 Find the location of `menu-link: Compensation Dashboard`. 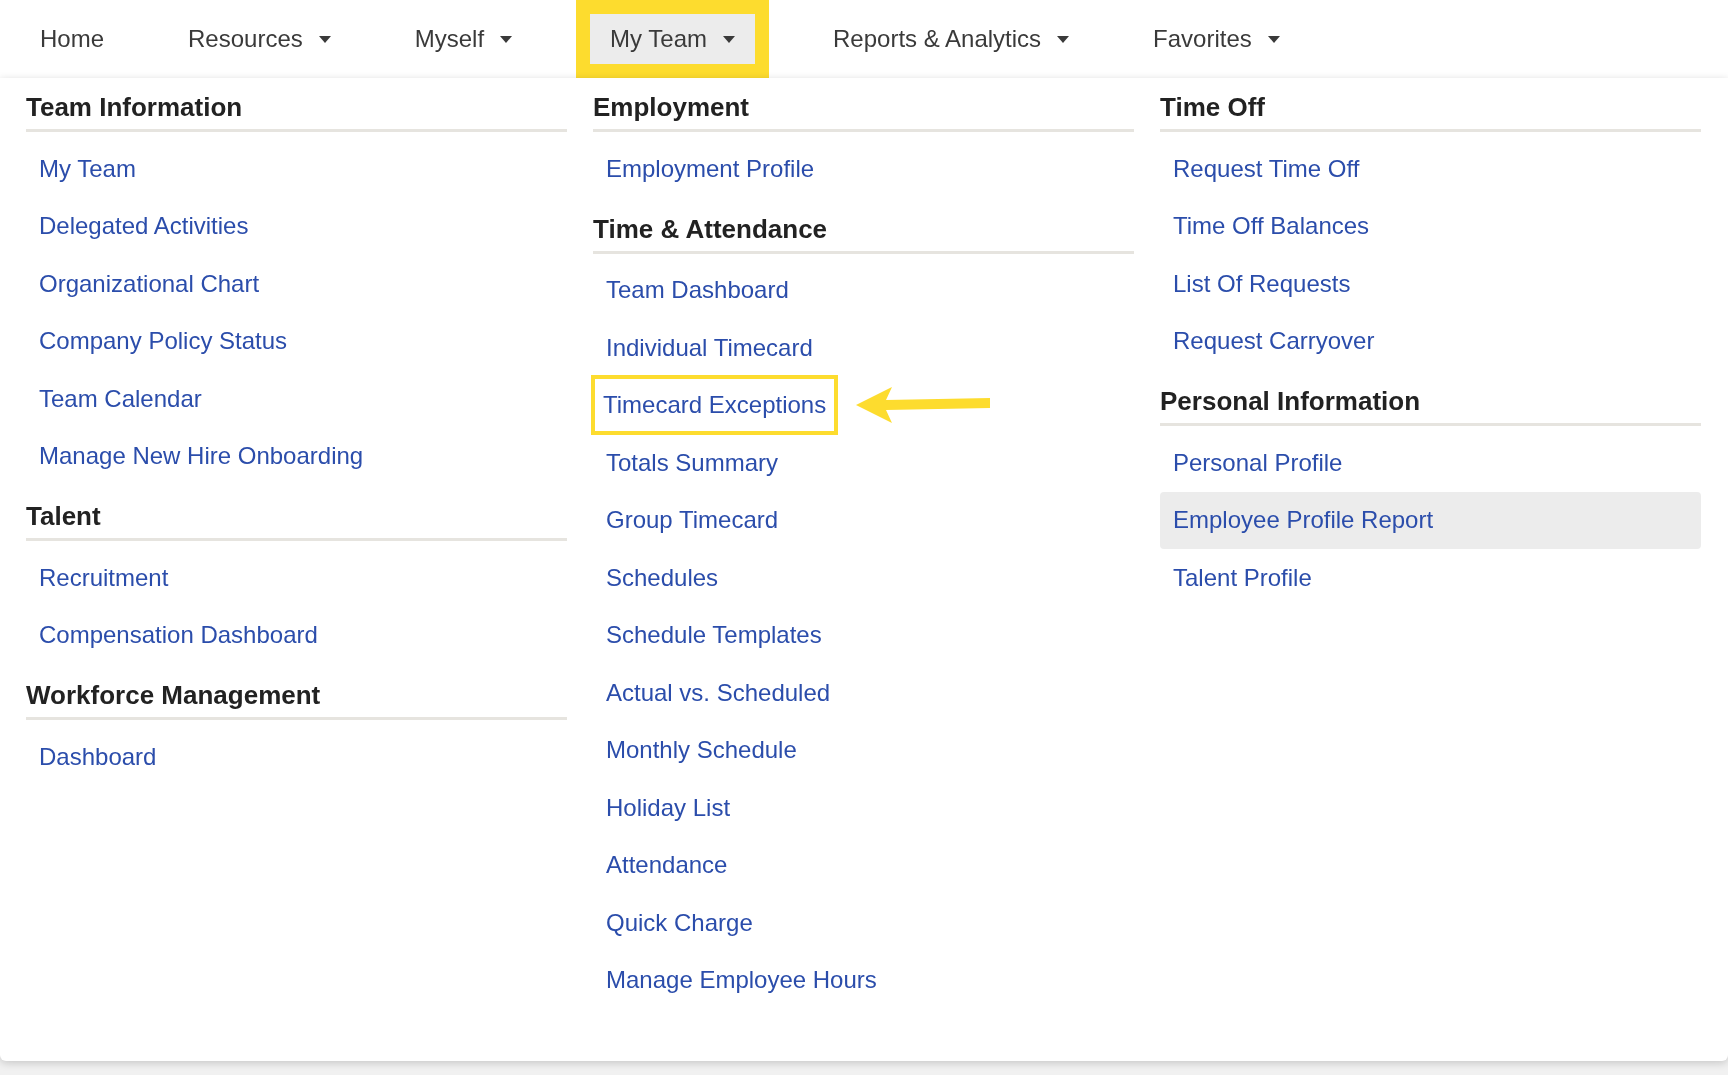

menu-link: Compensation Dashboard is located at coordinates (172, 635).